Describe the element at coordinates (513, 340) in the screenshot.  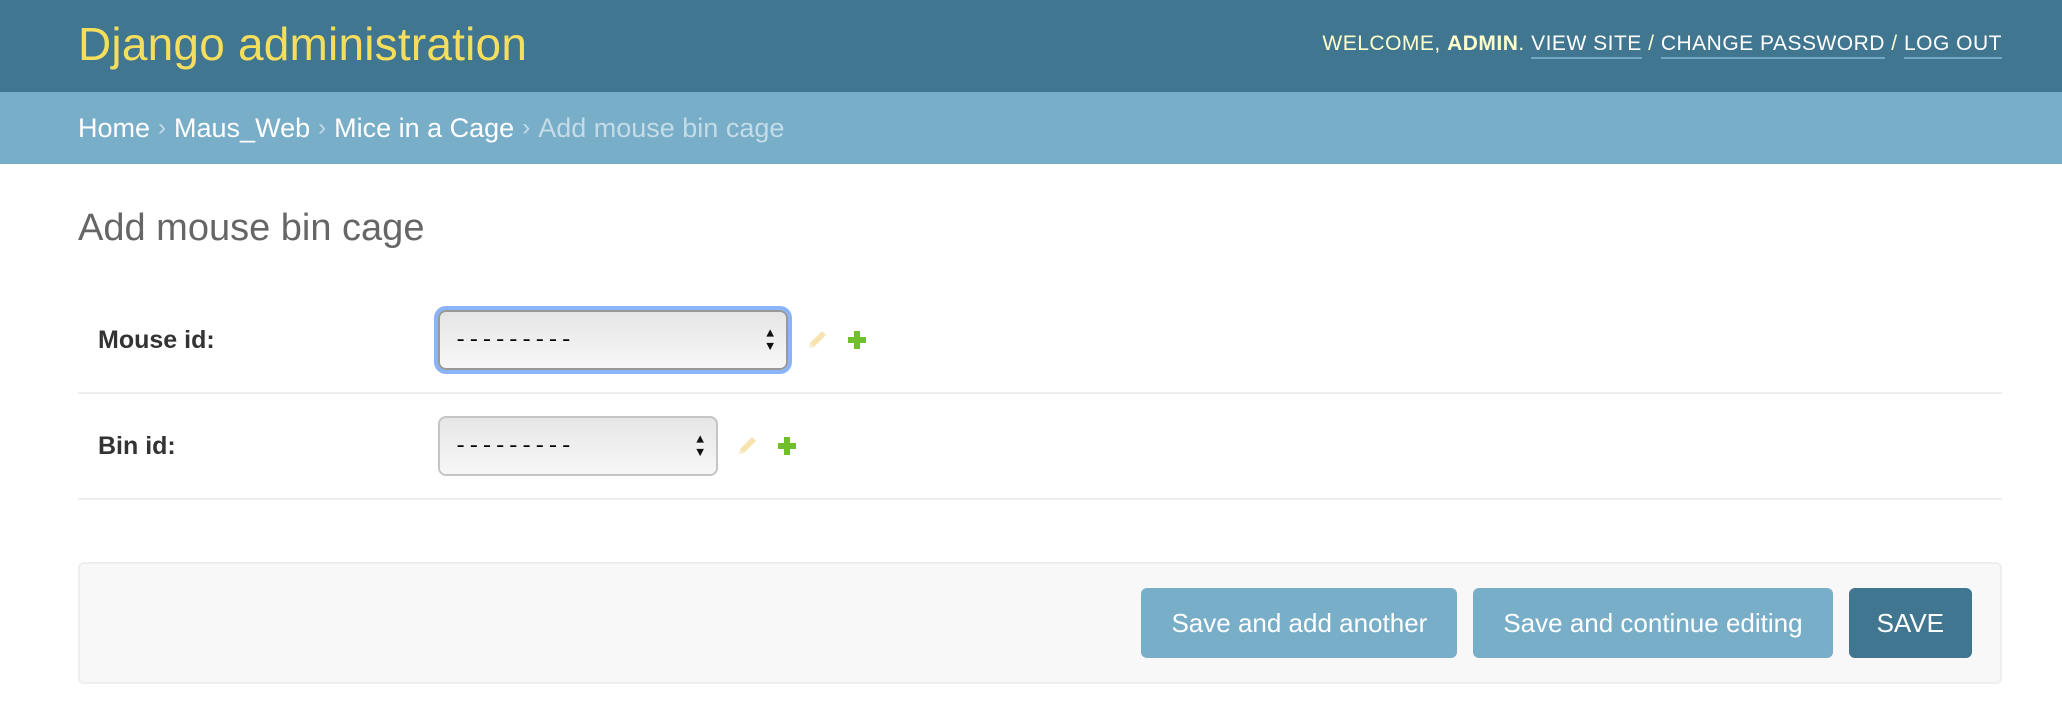
I see `mouse-id-selected-value: ---------` at that location.